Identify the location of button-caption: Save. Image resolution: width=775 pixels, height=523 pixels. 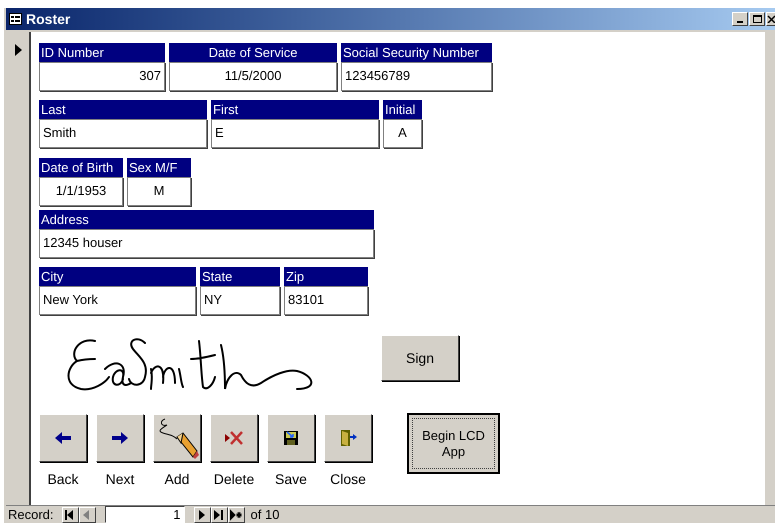
(291, 479).